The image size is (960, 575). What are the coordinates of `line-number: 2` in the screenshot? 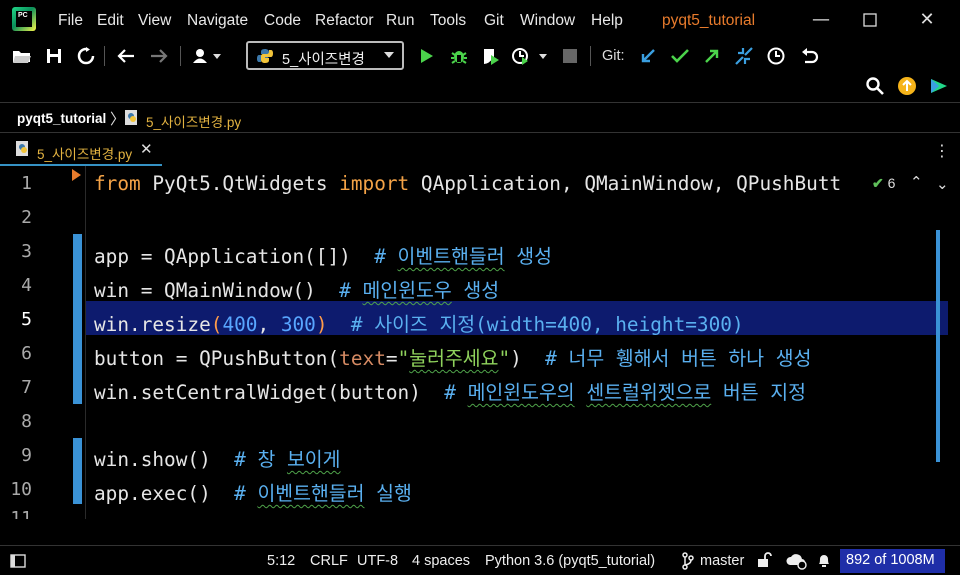 It's located at (26, 217).